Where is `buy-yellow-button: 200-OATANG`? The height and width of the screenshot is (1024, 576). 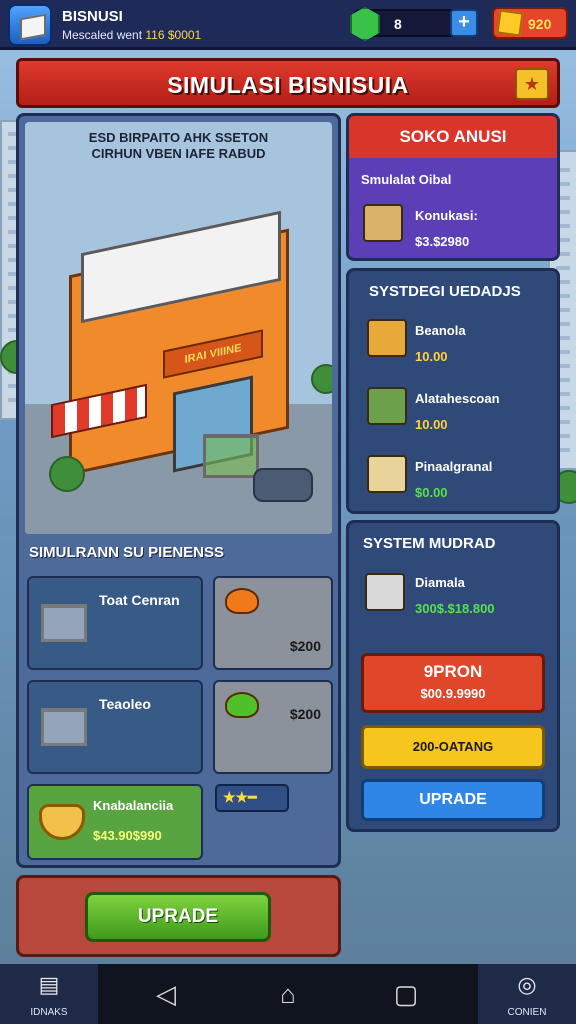 buy-yellow-button: 200-OATANG is located at coordinates (453, 747).